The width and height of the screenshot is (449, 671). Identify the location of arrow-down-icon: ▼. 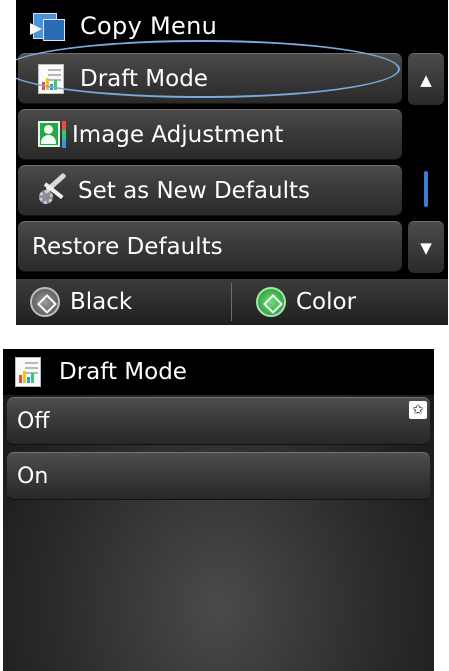
(426, 247).